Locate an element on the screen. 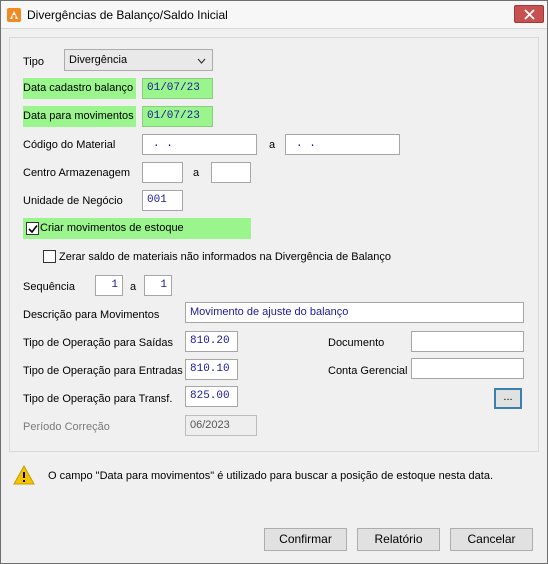 The height and width of the screenshot is (564, 548). conta-gerencial-label: Conta Gerencial is located at coordinates (368, 371).